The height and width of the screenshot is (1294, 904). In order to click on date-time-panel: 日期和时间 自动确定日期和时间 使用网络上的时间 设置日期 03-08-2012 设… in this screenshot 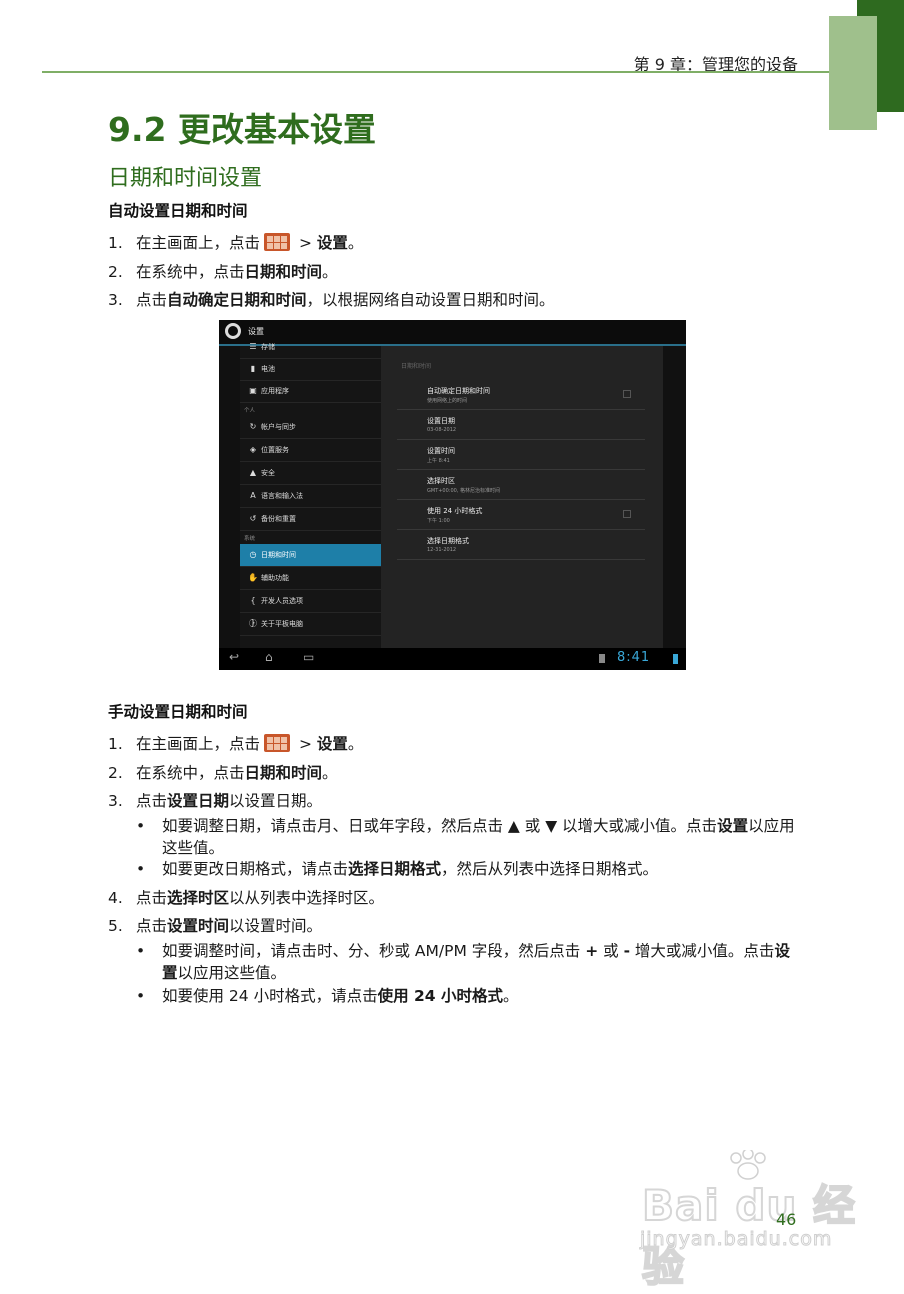, I will do `click(522, 497)`.